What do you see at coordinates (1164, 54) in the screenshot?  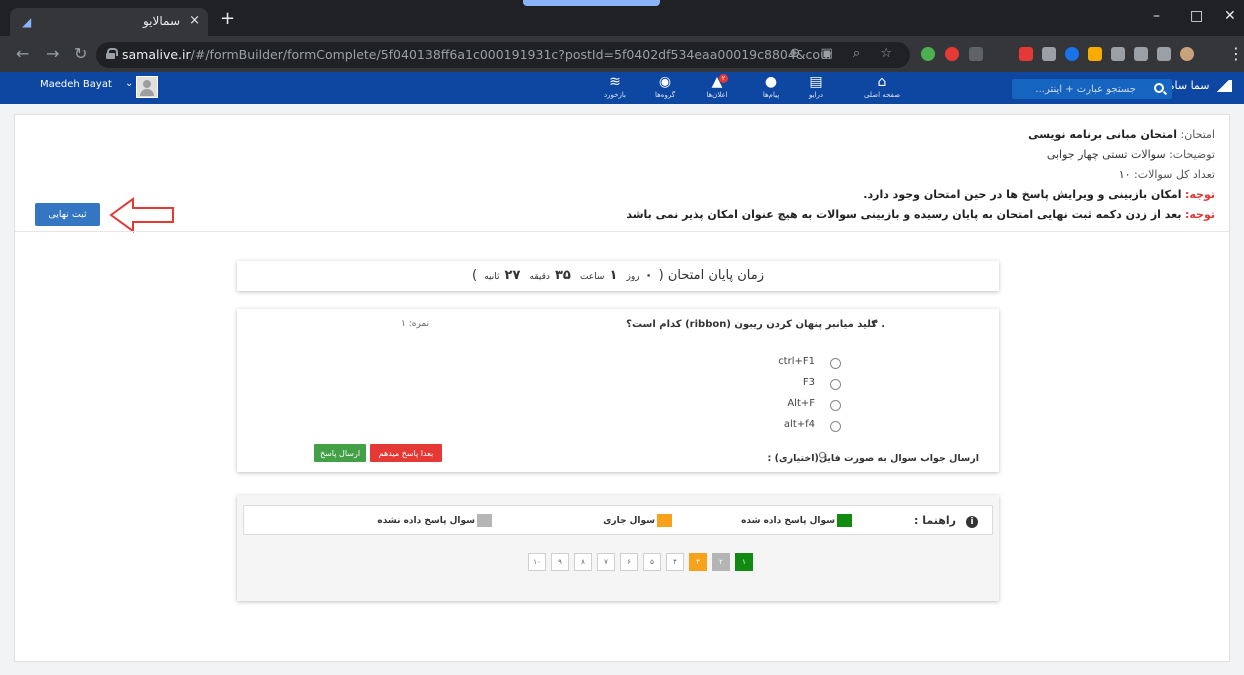 I see `key-icon` at bounding box center [1164, 54].